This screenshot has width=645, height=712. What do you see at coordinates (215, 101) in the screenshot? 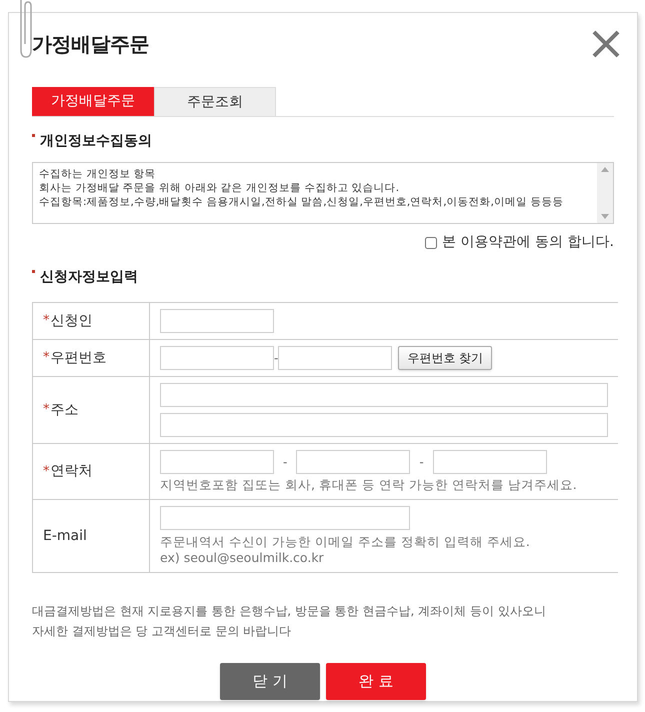
I see `tab: 주문조회` at bounding box center [215, 101].